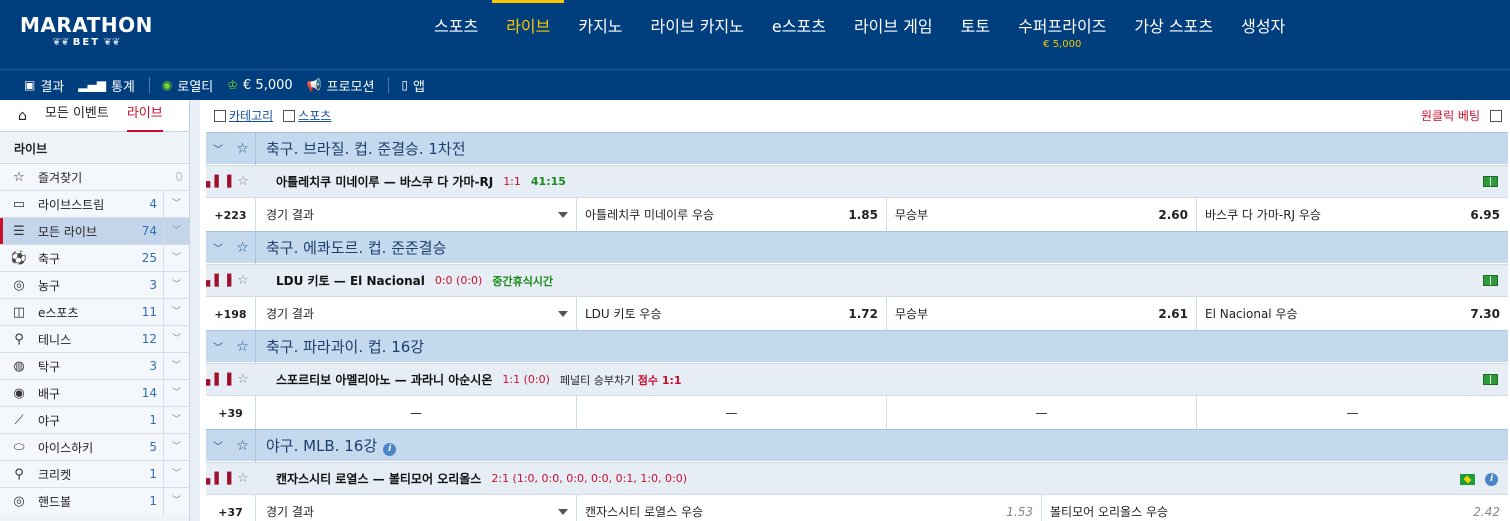  I want to click on odds-cell: 아틀레치쿠 미네이루 우승 1.85, so click(732, 214).